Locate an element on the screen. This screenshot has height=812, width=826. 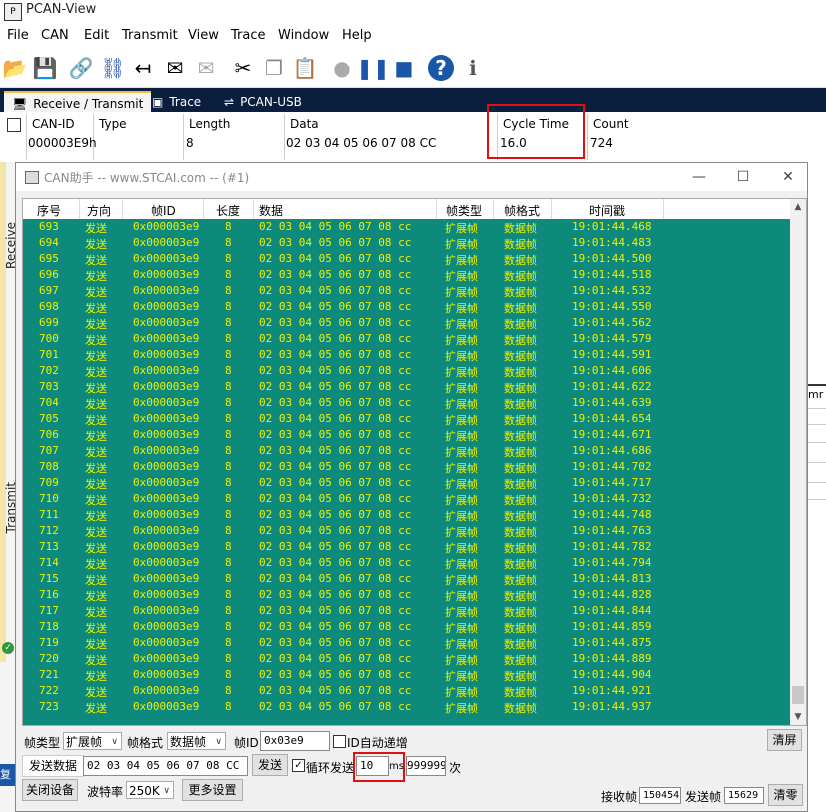
more-settings-button: 更多设置 is located at coordinates (212, 790).